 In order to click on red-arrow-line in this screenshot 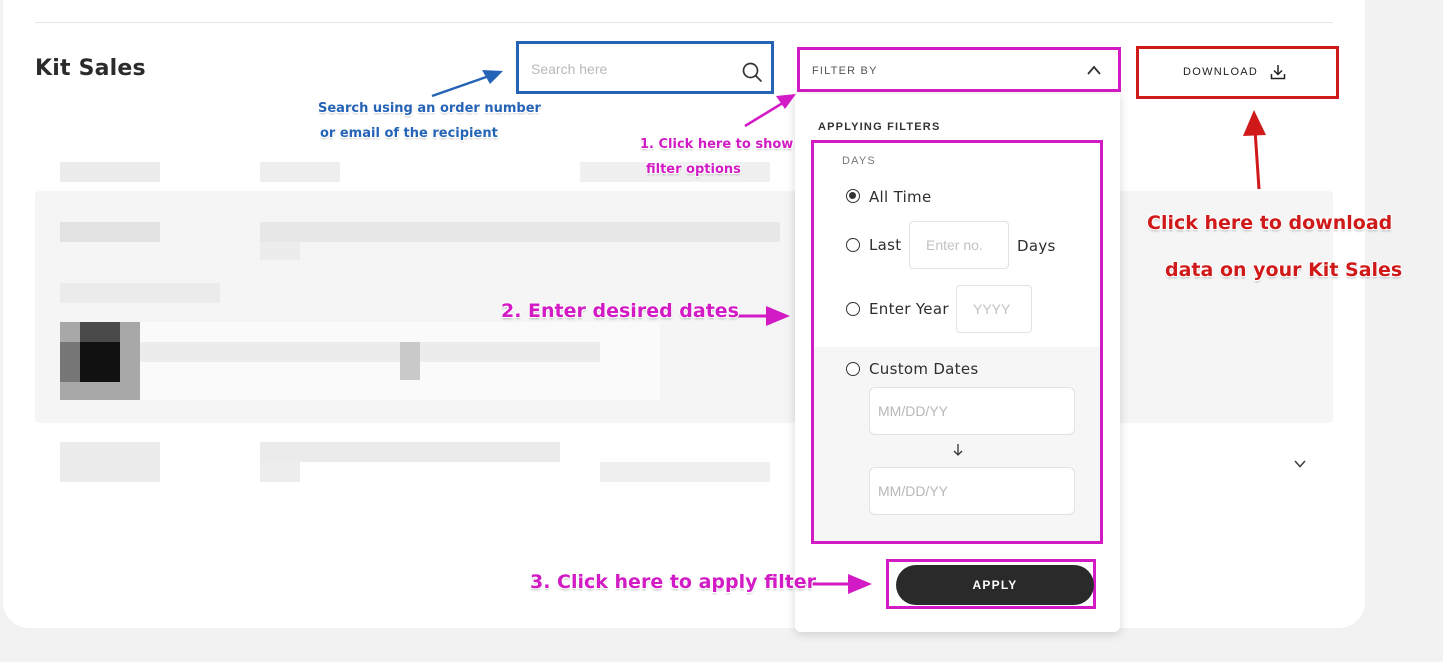, I will do `click(1257, 159)`.